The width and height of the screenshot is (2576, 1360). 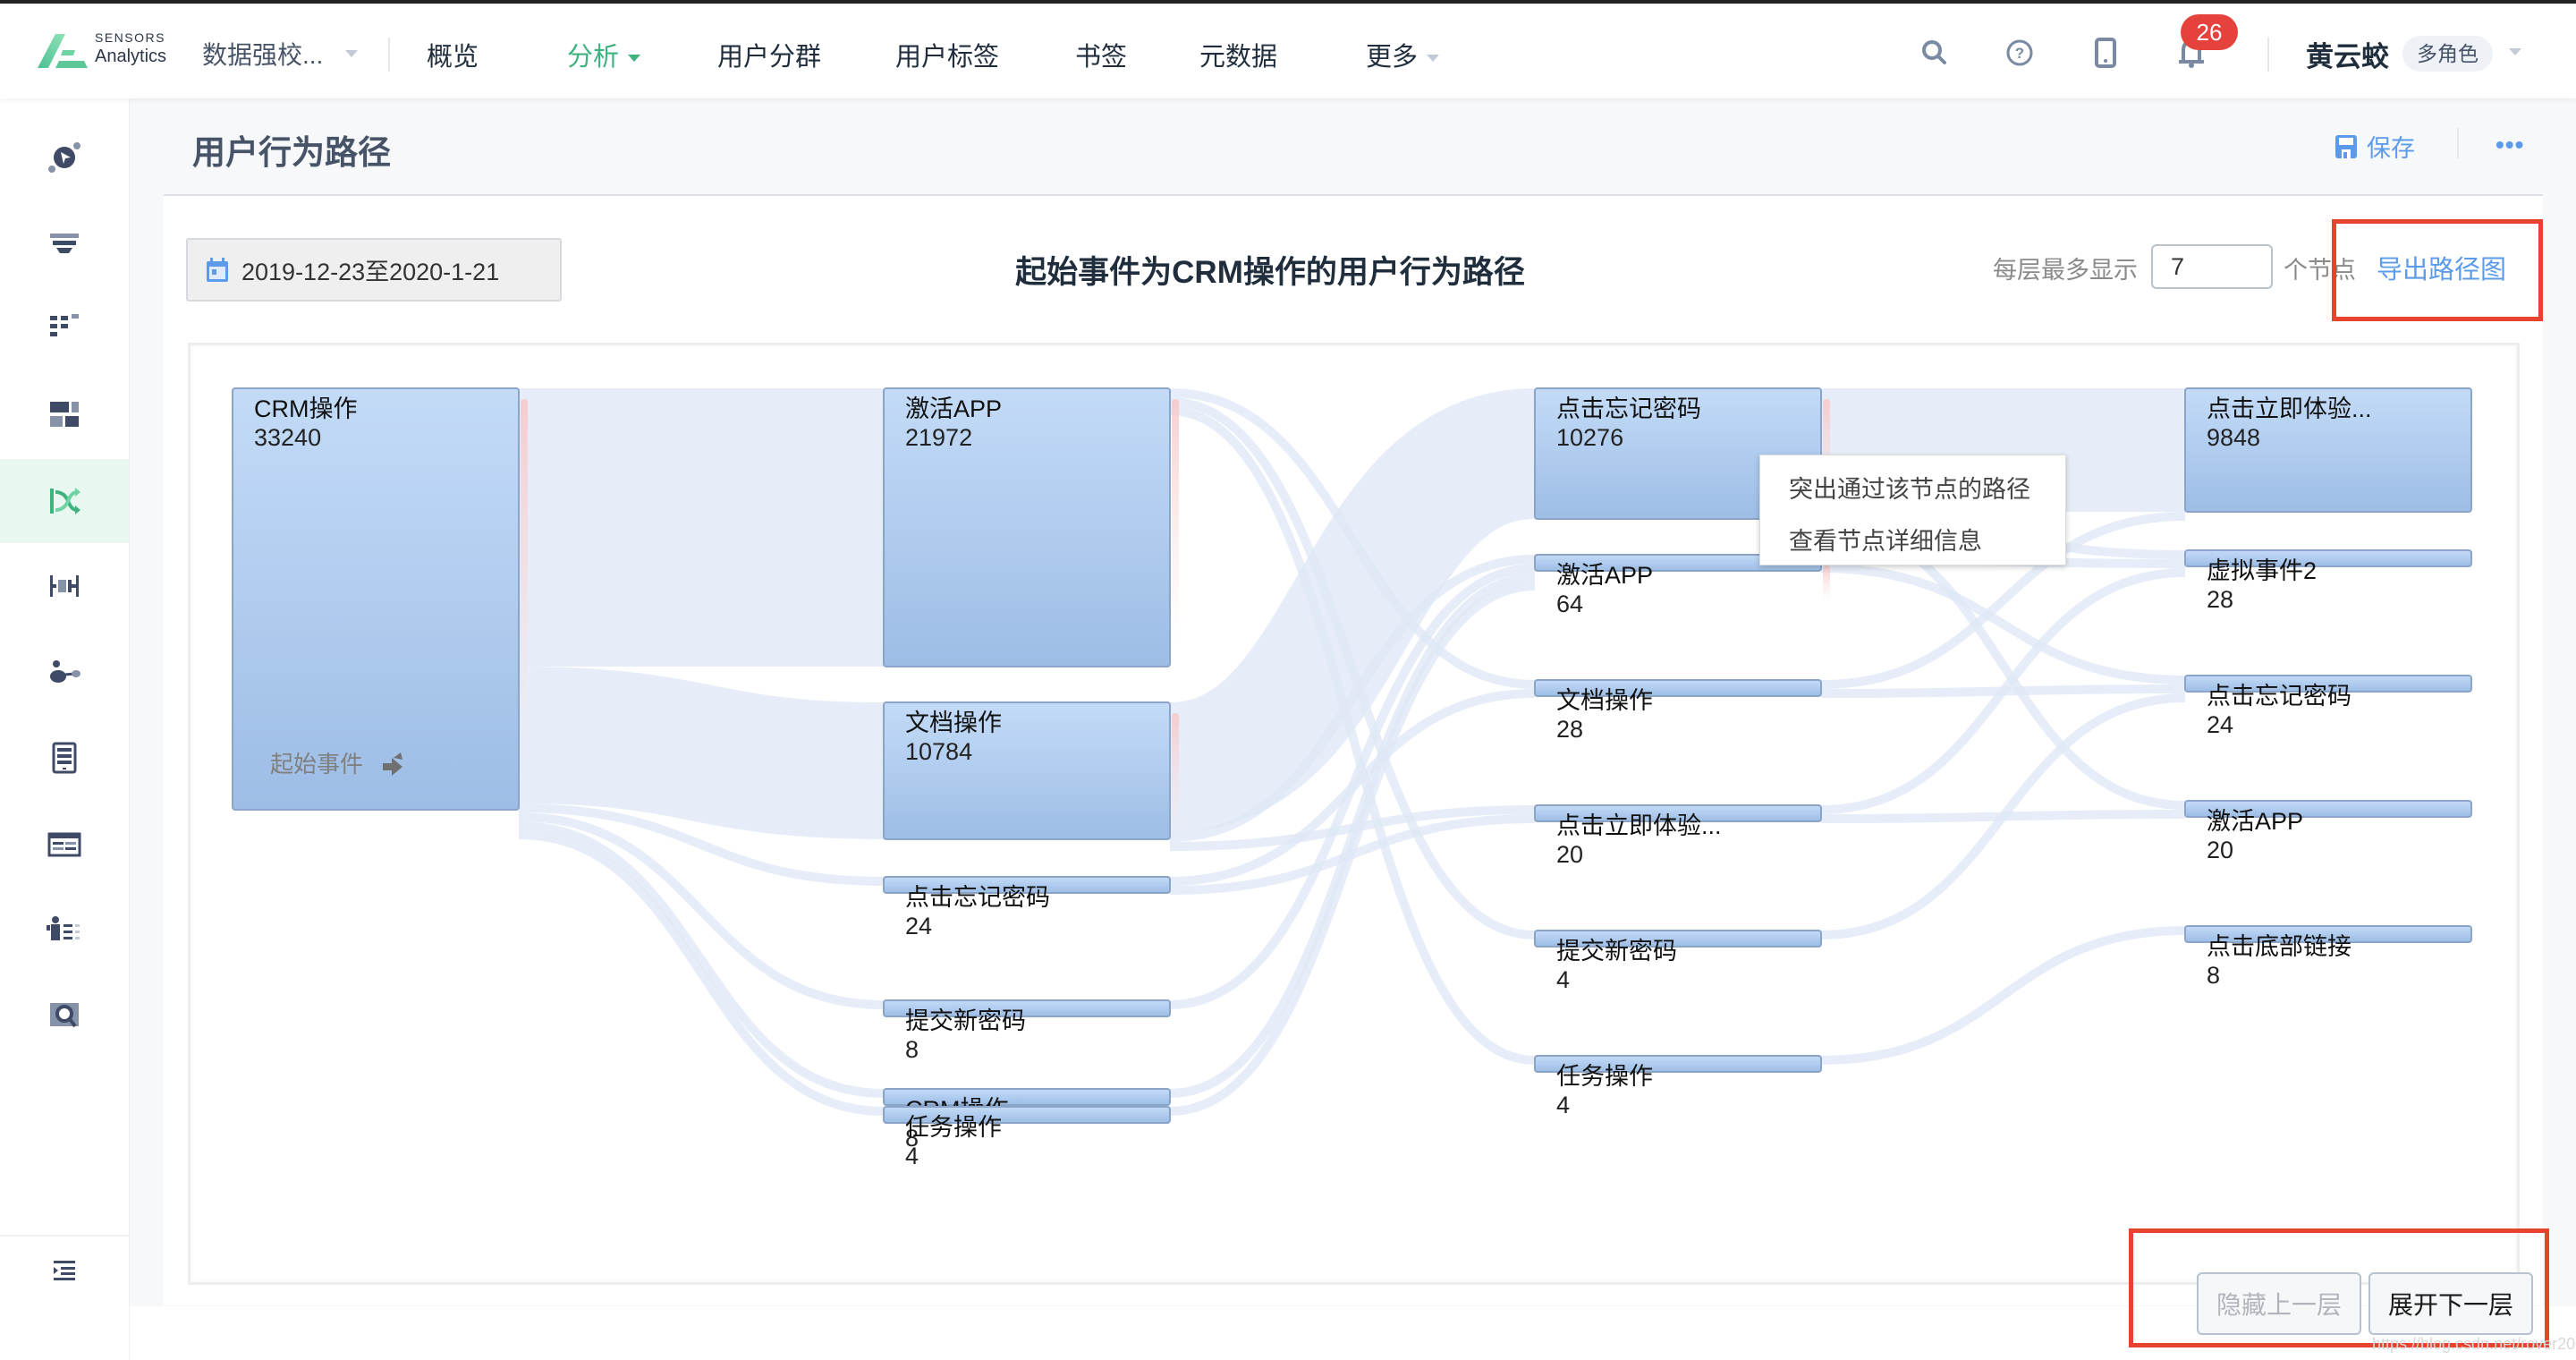 I want to click on search-box-icon, so click(x=64, y=1015).